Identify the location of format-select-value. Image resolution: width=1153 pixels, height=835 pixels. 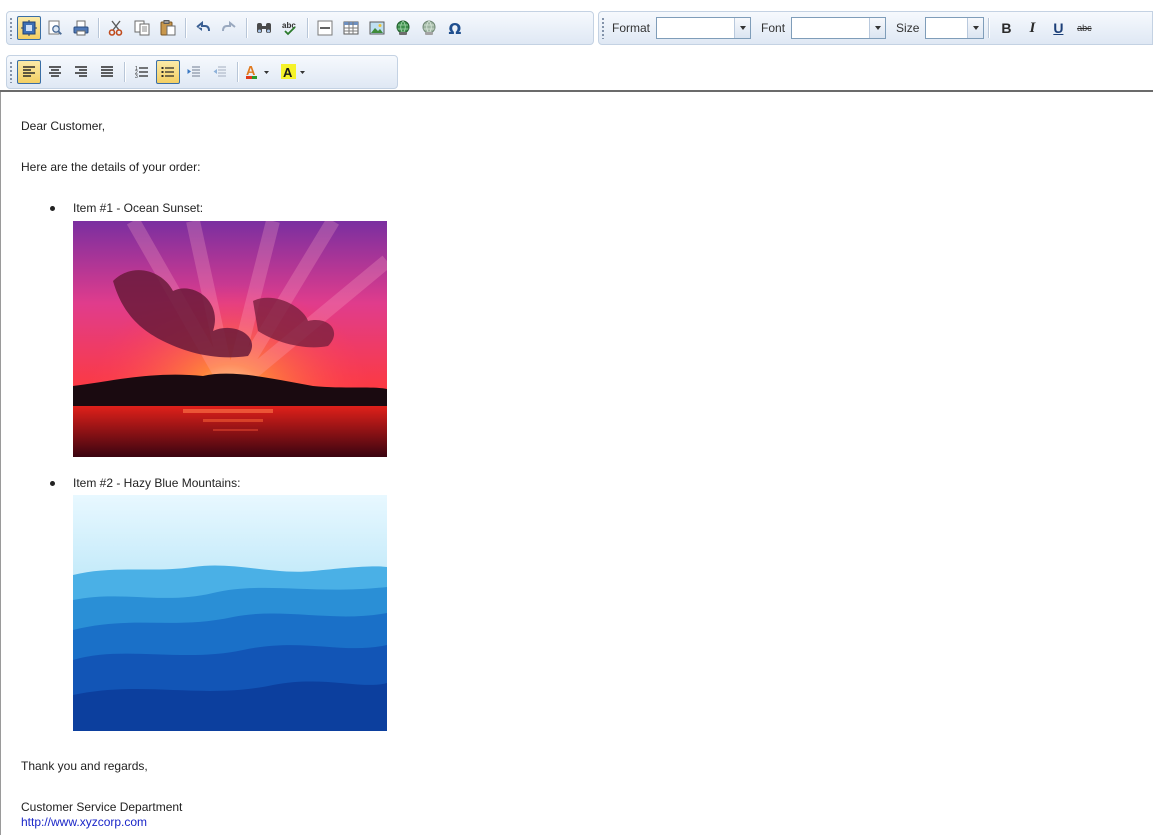
(695, 28).